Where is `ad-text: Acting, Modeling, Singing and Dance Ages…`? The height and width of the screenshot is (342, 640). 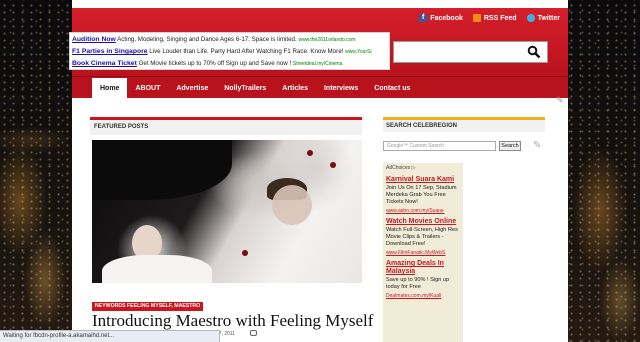
ad-text: Acting, Modeling, Singing and Dance Ages… is located at coordinates (207, 39).